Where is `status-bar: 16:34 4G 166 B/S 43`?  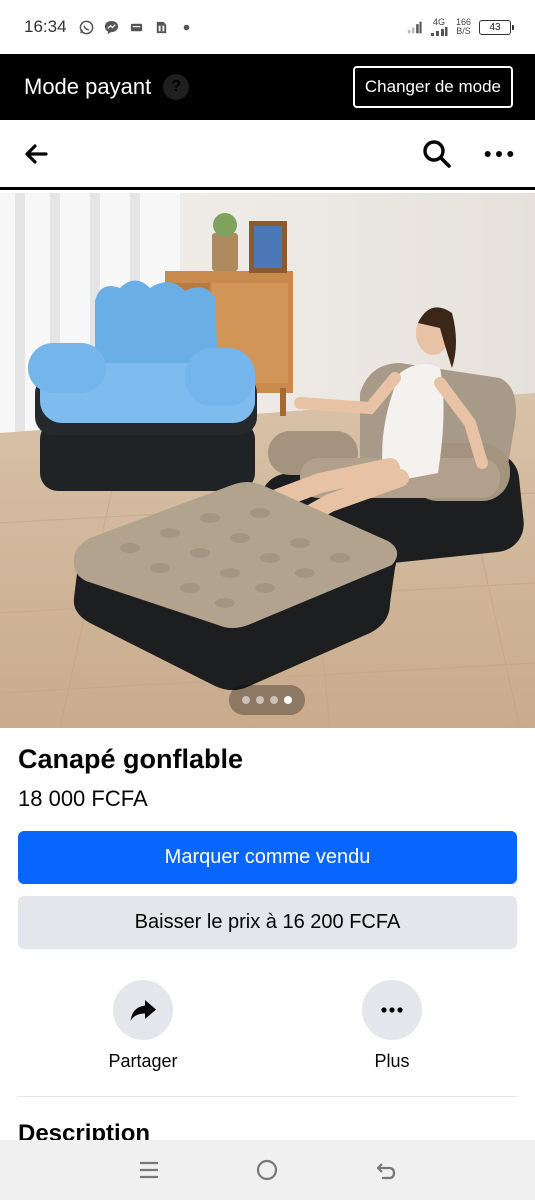
status-bar: 16:34 4G 166 B/S 43 is located at coordinates (267, 27).